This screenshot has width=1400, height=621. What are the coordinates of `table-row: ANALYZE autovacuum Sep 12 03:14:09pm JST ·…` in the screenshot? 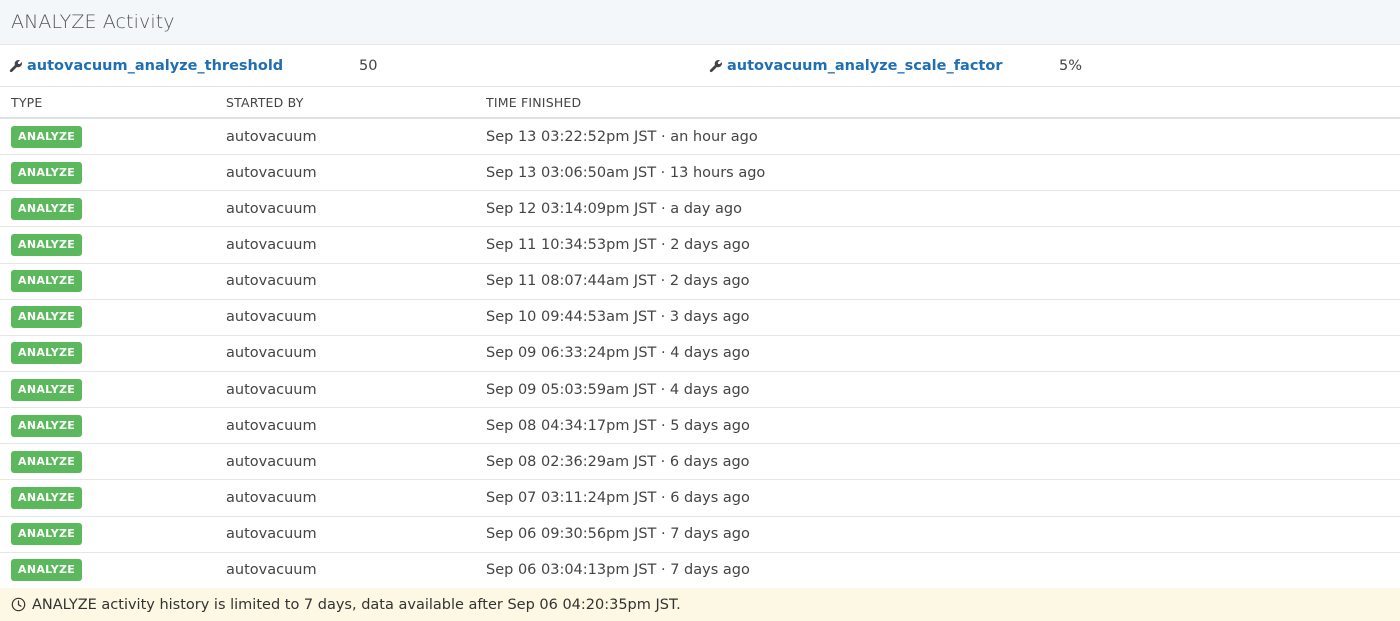 It's located at (700, 209).